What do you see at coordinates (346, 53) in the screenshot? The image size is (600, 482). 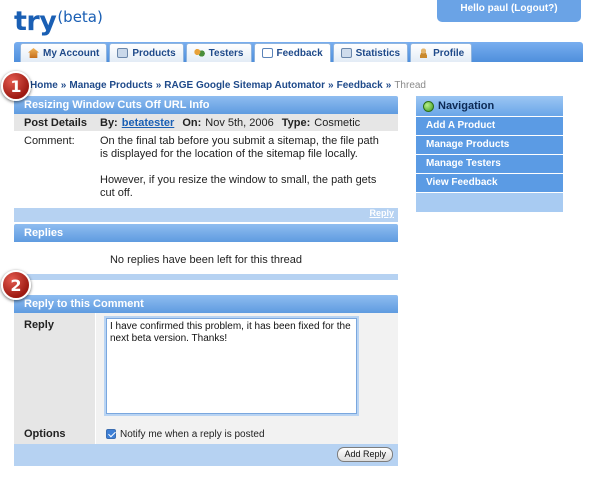 I see `chart-icon` at bounding box center [346, 53].